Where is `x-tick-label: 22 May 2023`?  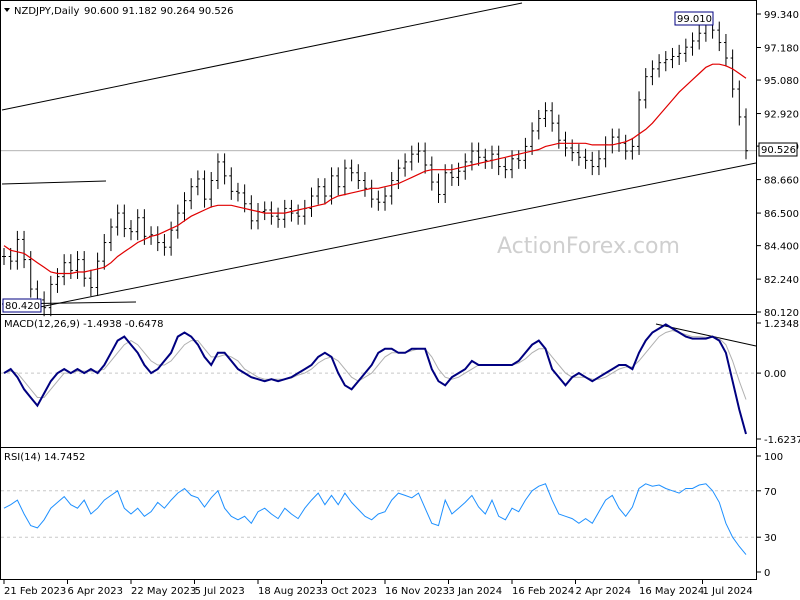 x-tick-label: 22 May 2023 is located at coordinates (163, 591).